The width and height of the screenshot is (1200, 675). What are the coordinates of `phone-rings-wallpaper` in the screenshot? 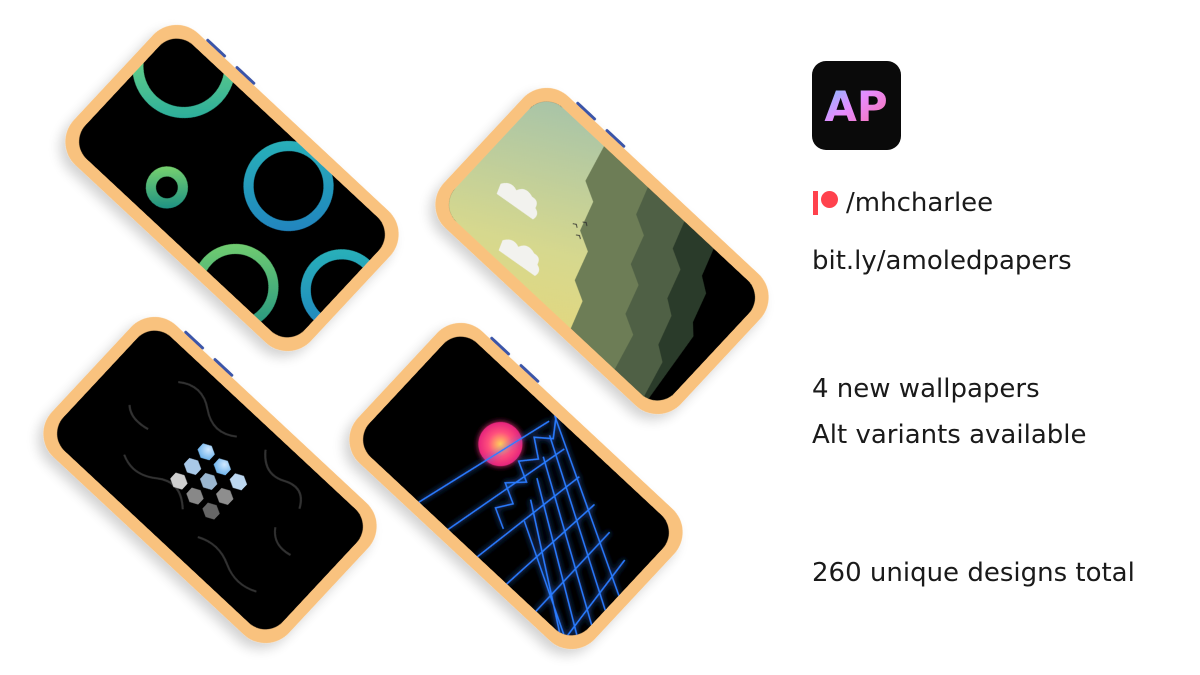 It's located at (232, 188).